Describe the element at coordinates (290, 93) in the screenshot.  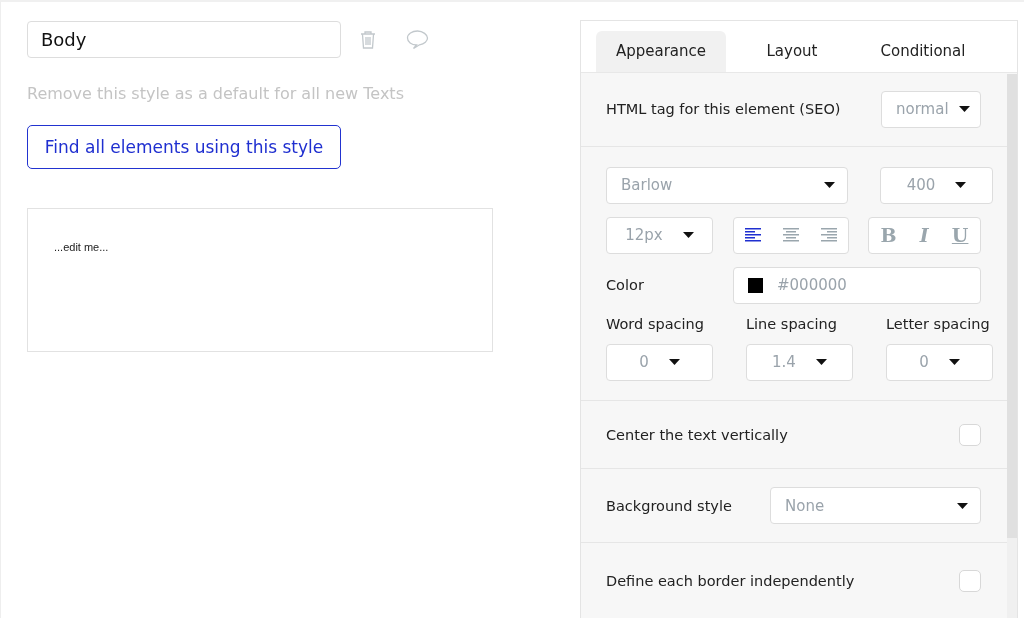
I see `remove-default-link: Remove this style as a default for all new Texts` at that location.